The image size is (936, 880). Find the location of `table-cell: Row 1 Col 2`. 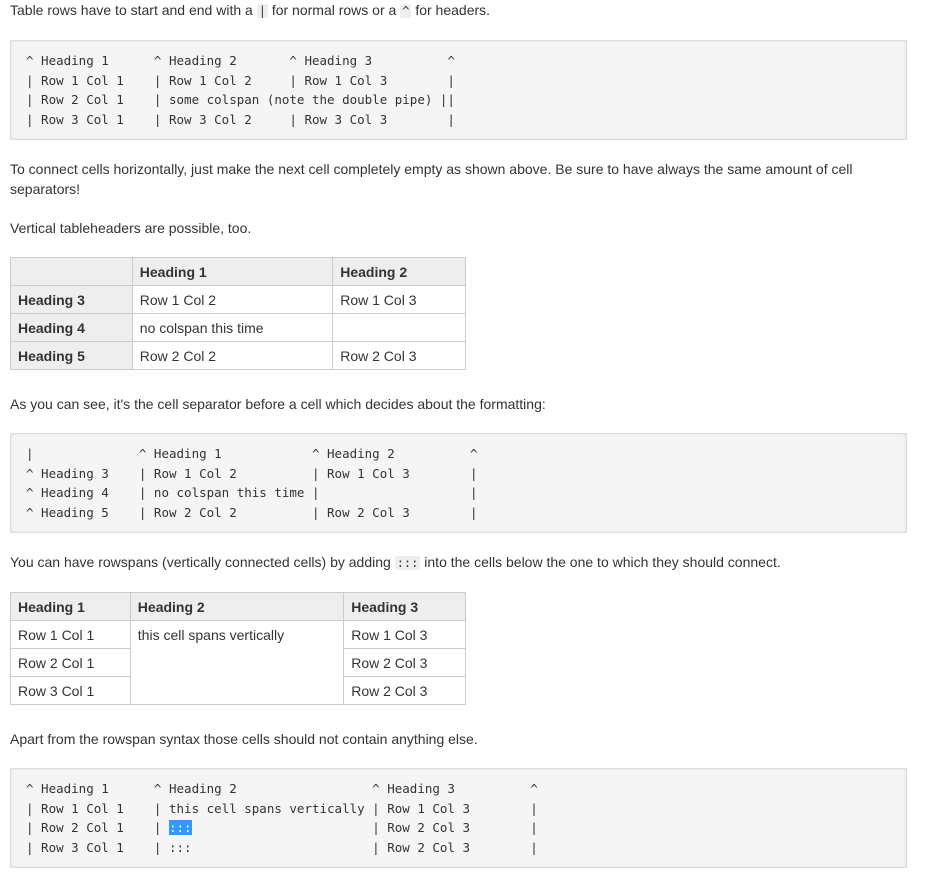

table-cell: Row 1 Col 2 is located at coordinates (232, 299).